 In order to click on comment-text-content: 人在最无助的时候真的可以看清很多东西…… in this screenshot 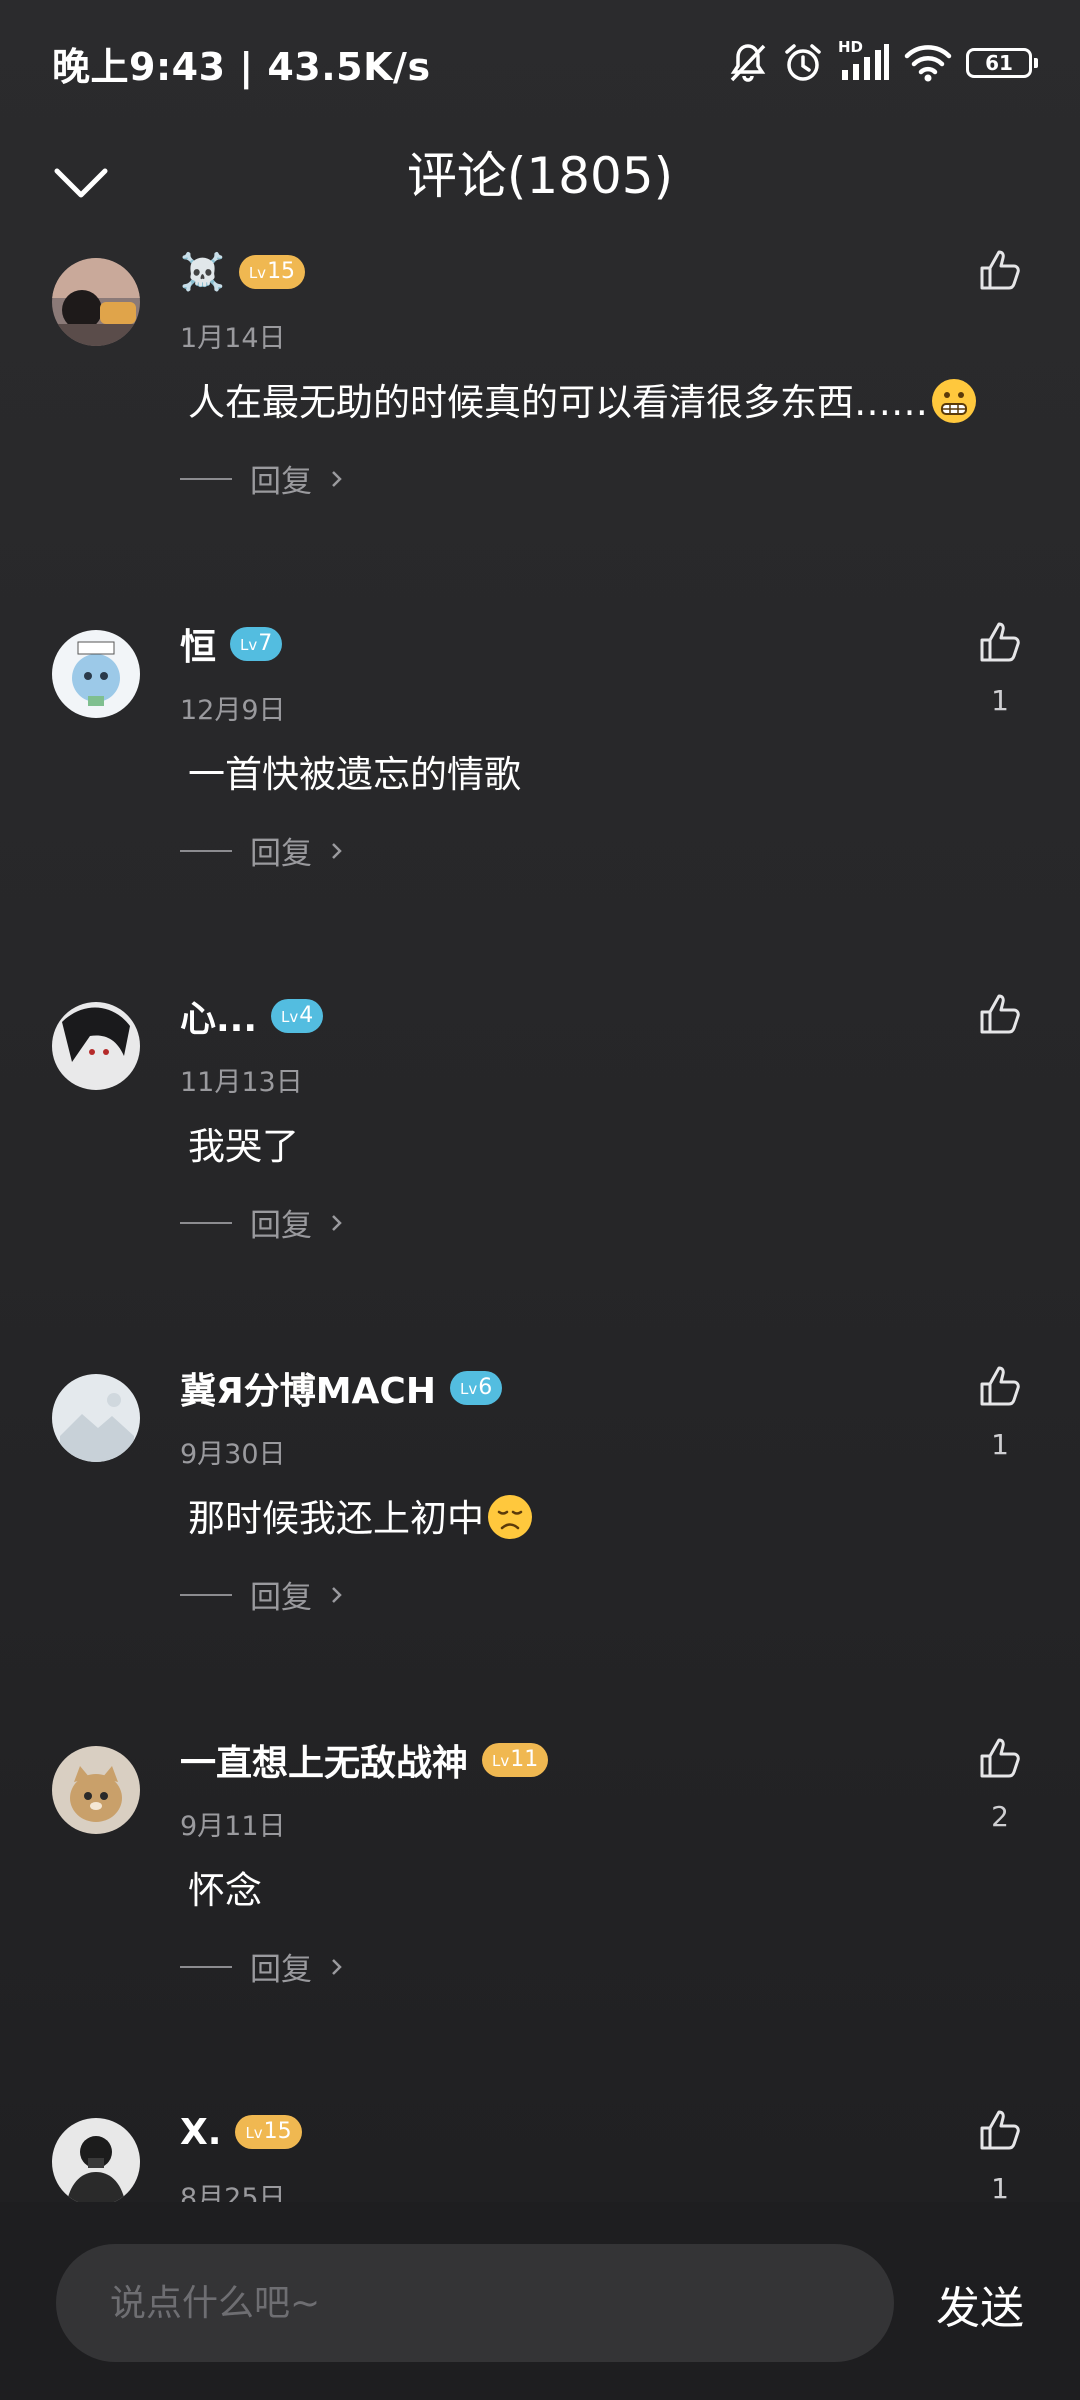, I will do `click(558, 402)`.